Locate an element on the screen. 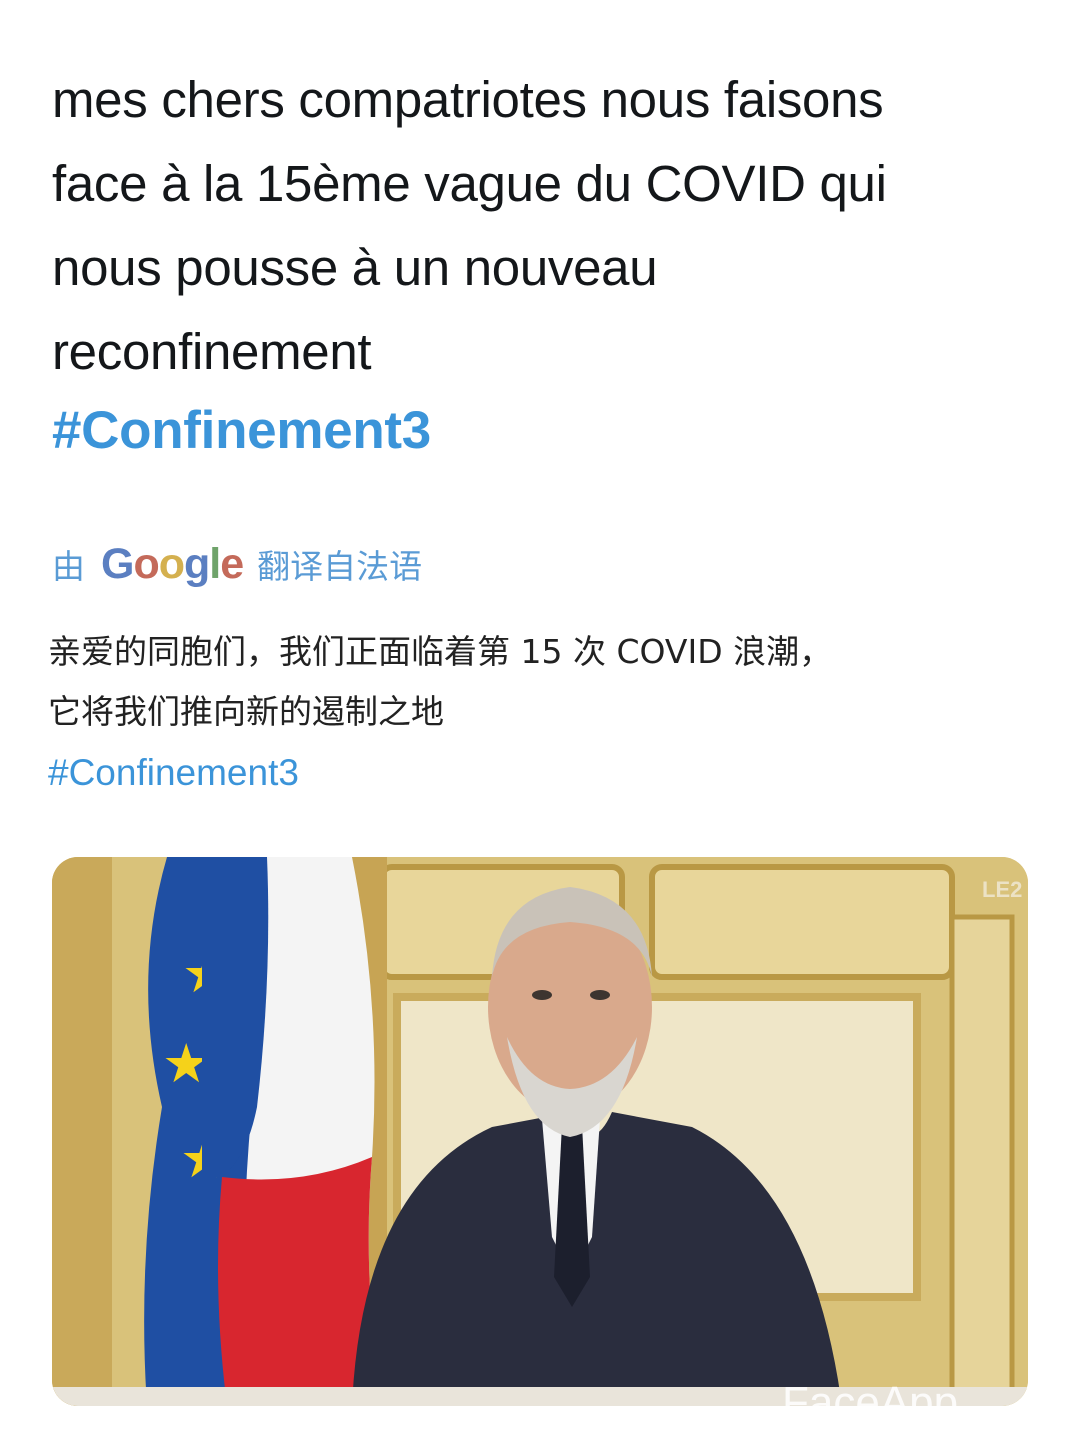 The width and height of the screenshot is (1080, 1429). translated-from-label: 翻译自法语 is located at coordinates (340, 566).